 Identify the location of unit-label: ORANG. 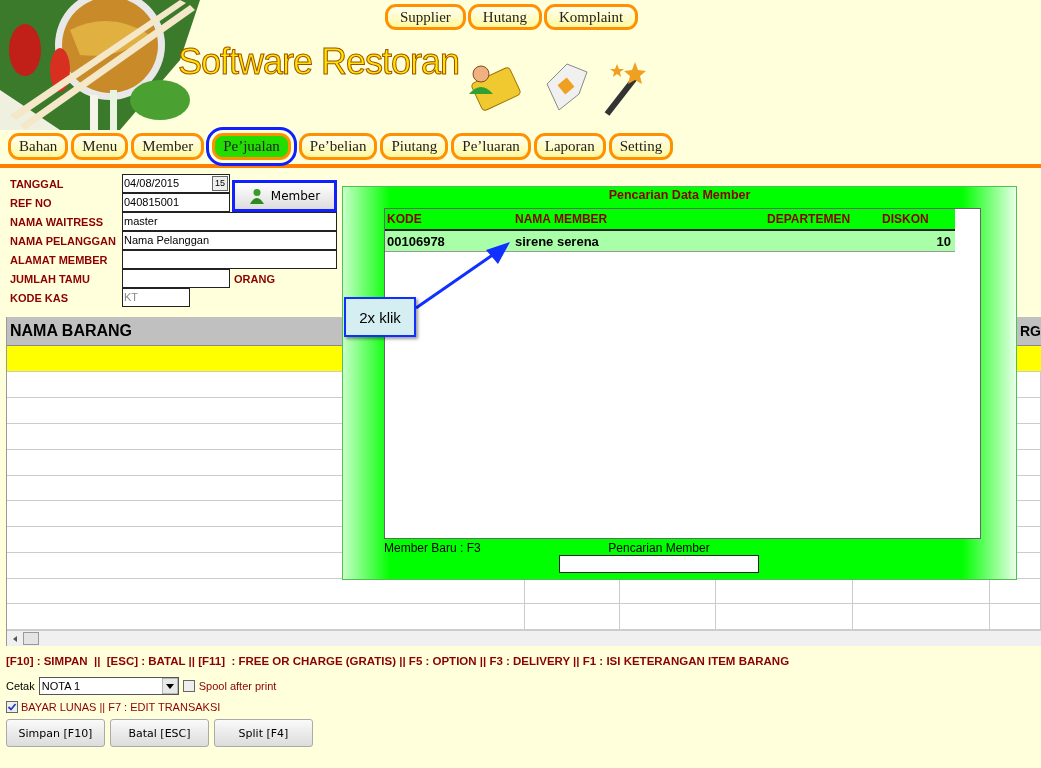
(254, 278).